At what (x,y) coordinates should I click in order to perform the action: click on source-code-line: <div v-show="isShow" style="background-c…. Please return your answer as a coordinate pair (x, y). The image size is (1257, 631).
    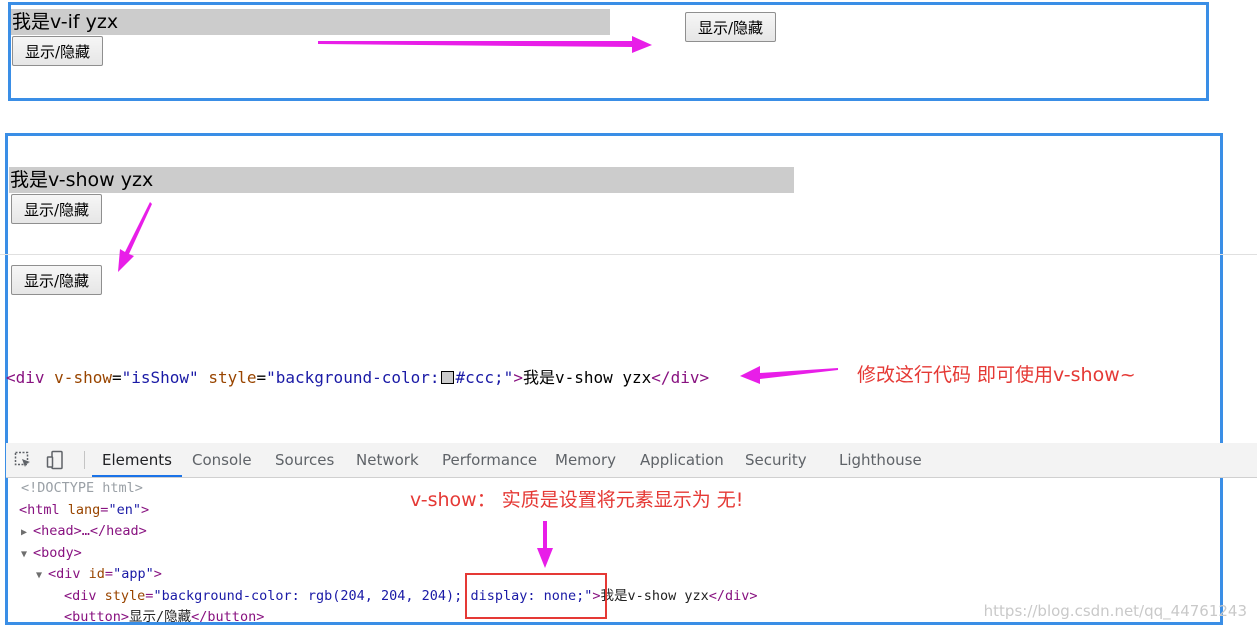
    Looking at the image, I should click on (357, 376).